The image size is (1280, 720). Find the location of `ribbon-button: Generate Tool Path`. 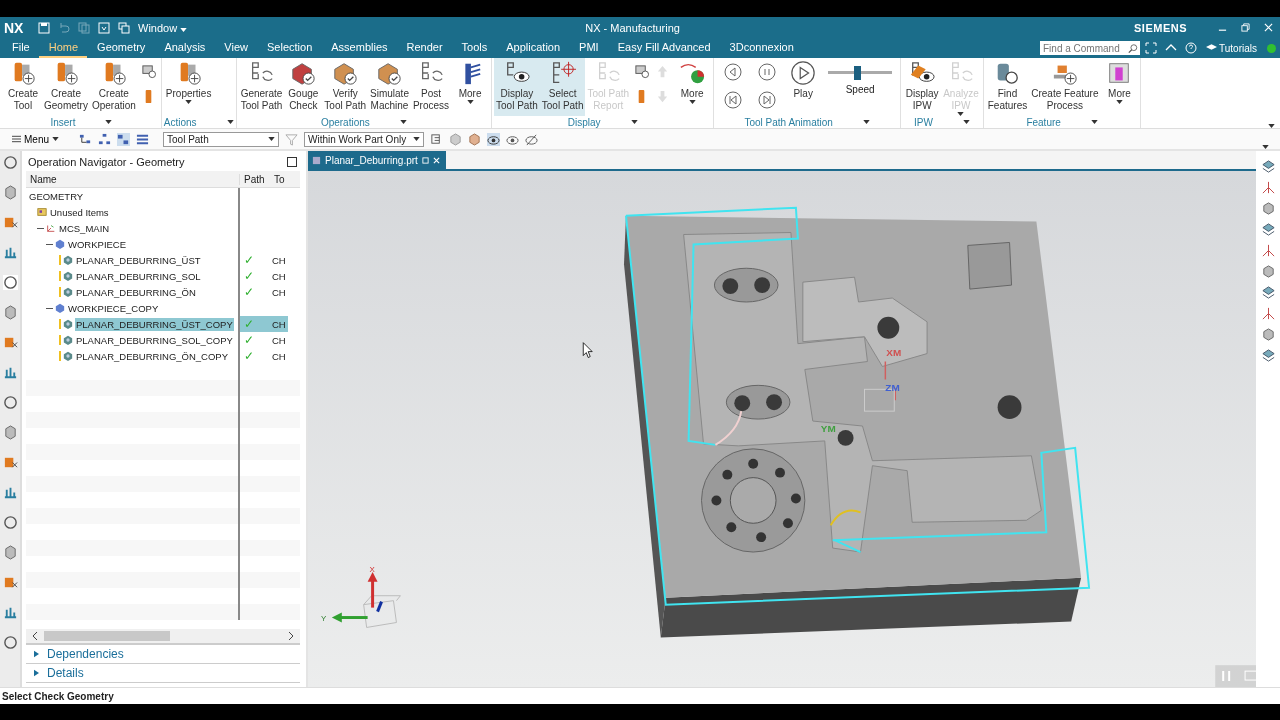

ribbon-button: Generate Tool Path is located at coordinates (261, 87).